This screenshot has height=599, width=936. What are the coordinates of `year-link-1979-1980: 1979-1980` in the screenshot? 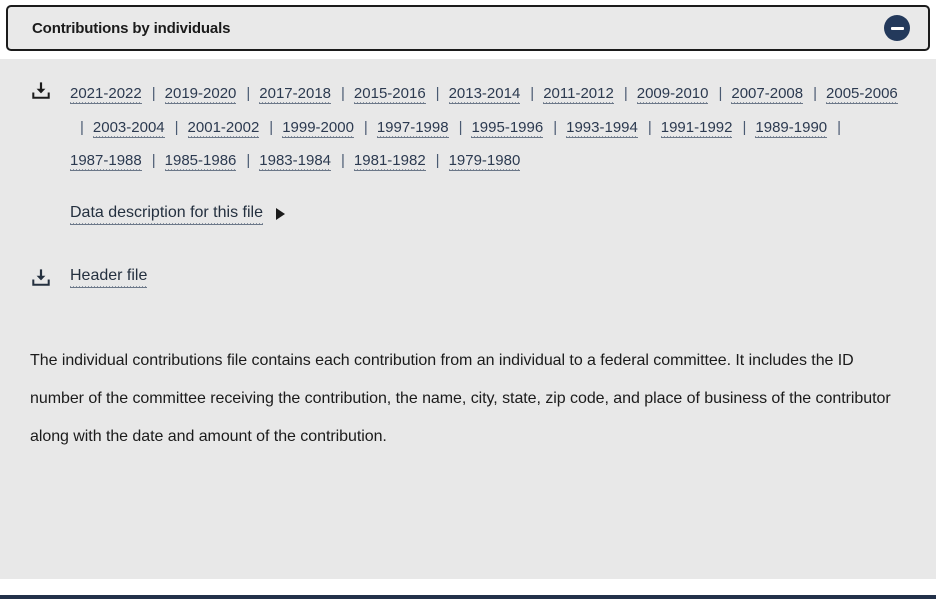 It's located at (484, 161).